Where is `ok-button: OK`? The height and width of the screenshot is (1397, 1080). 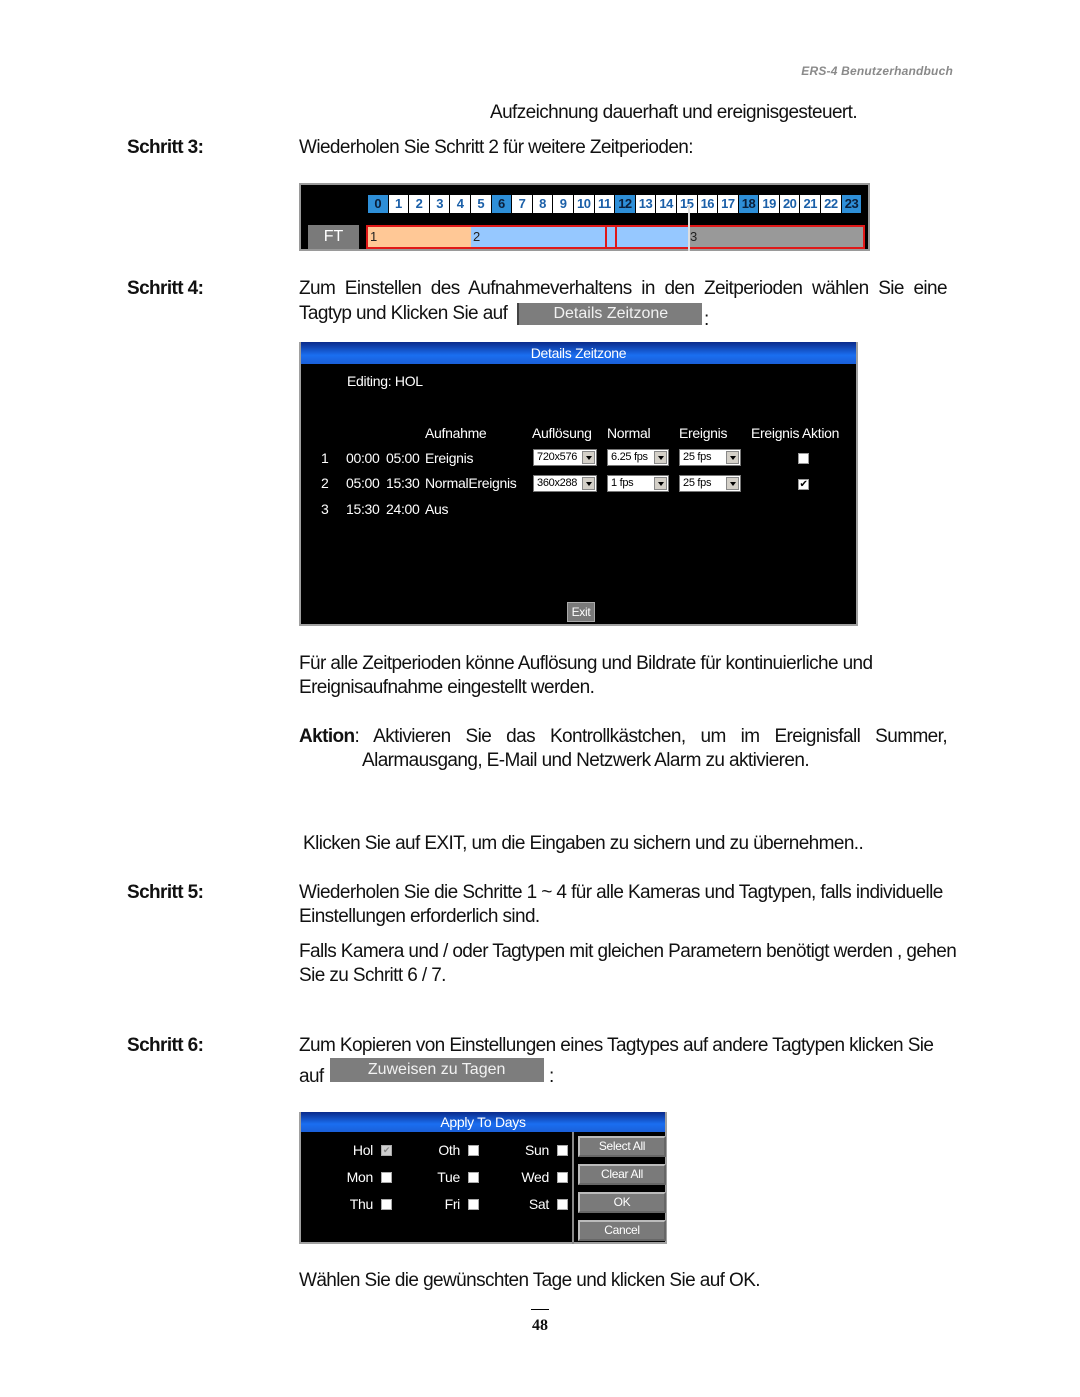
ok-button: OK is located at coordinates (622, 1202).